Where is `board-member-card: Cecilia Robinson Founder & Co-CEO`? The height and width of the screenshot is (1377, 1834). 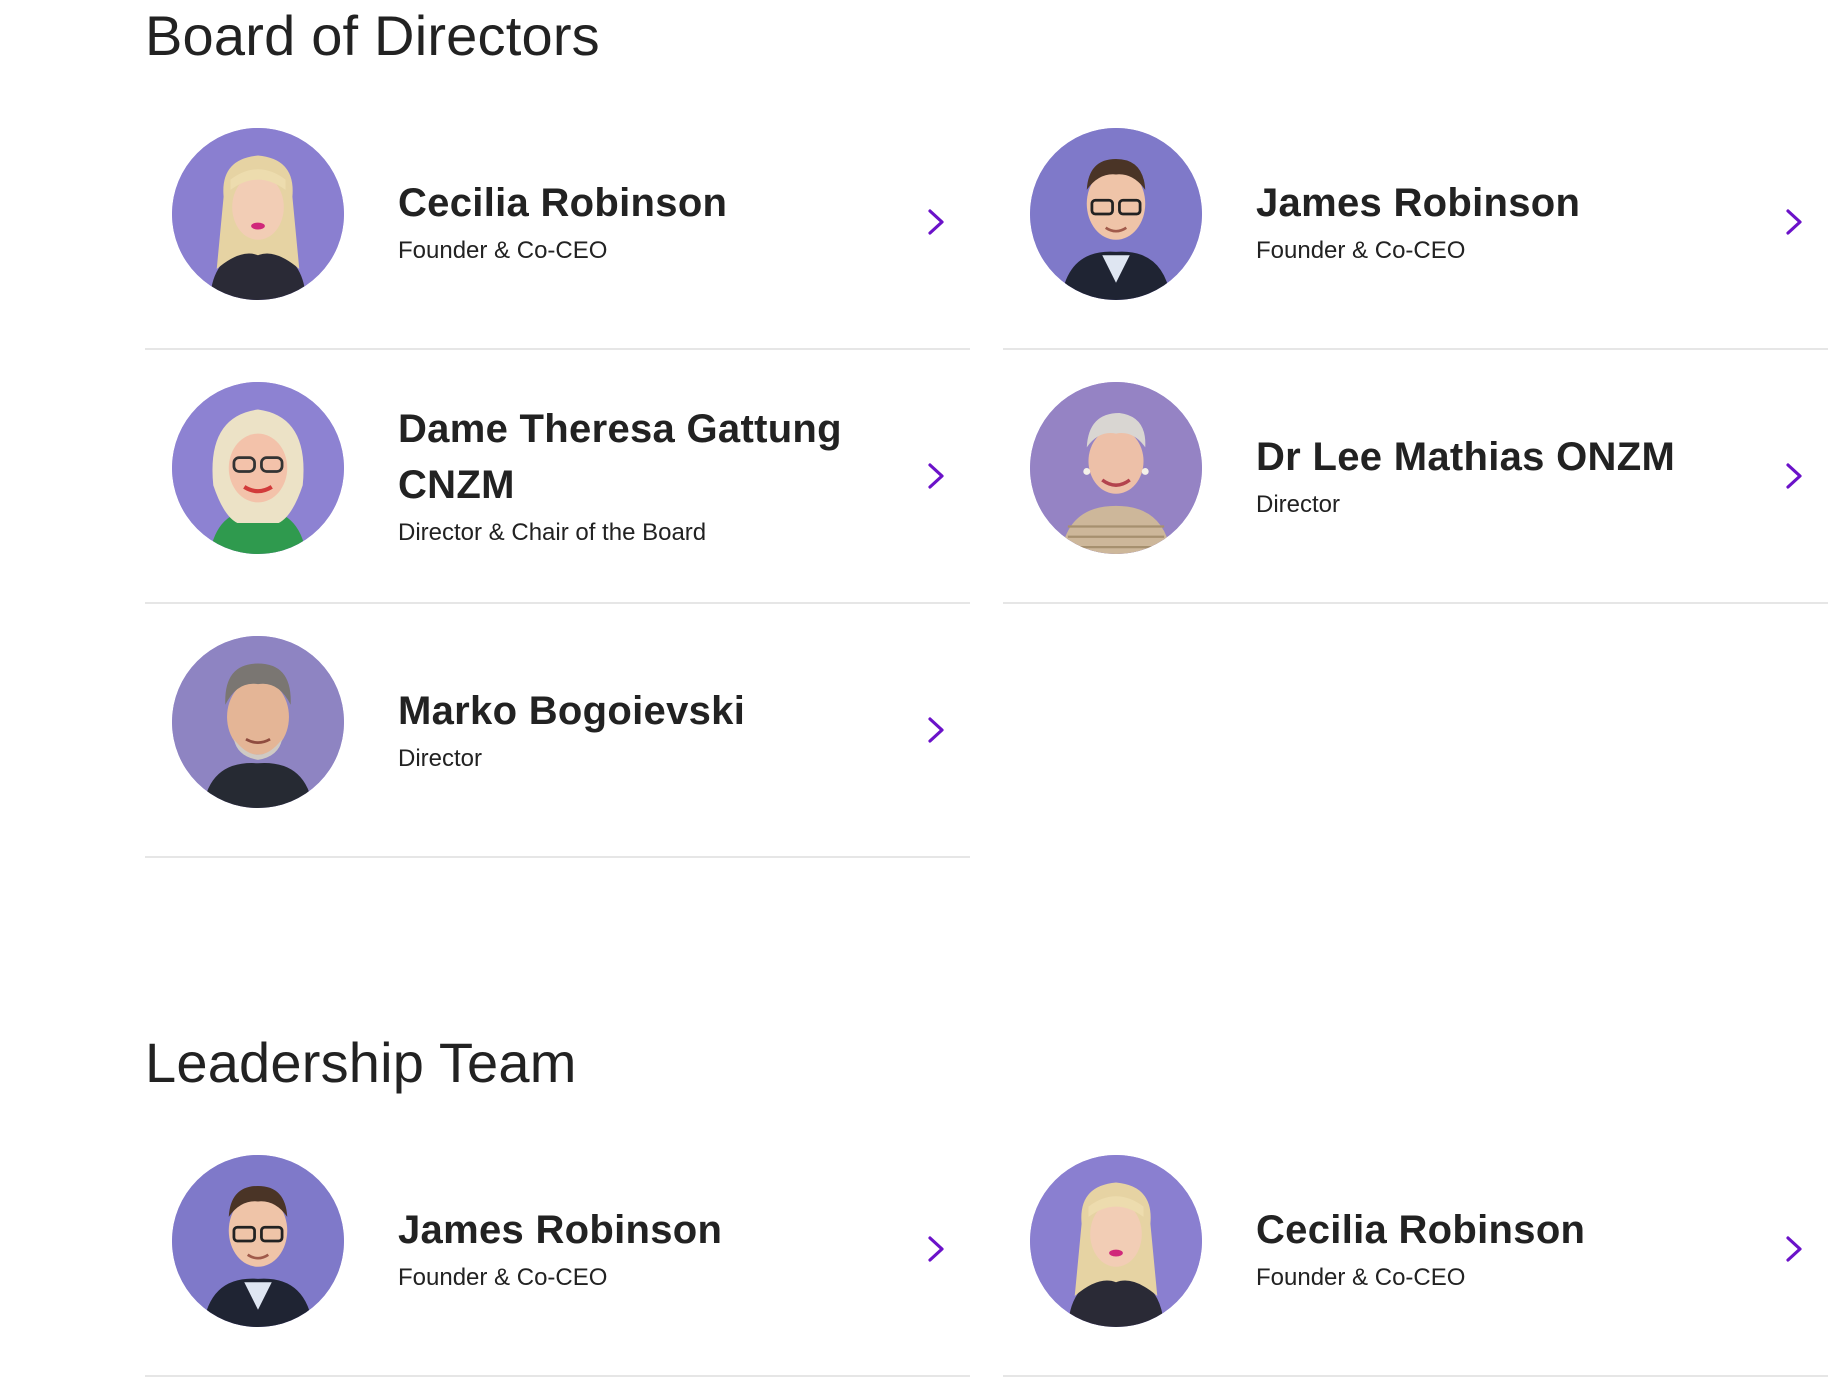 board-member-card: Cecilia Robinson Founder & Co-CEO is located at coordinates (557, 223).